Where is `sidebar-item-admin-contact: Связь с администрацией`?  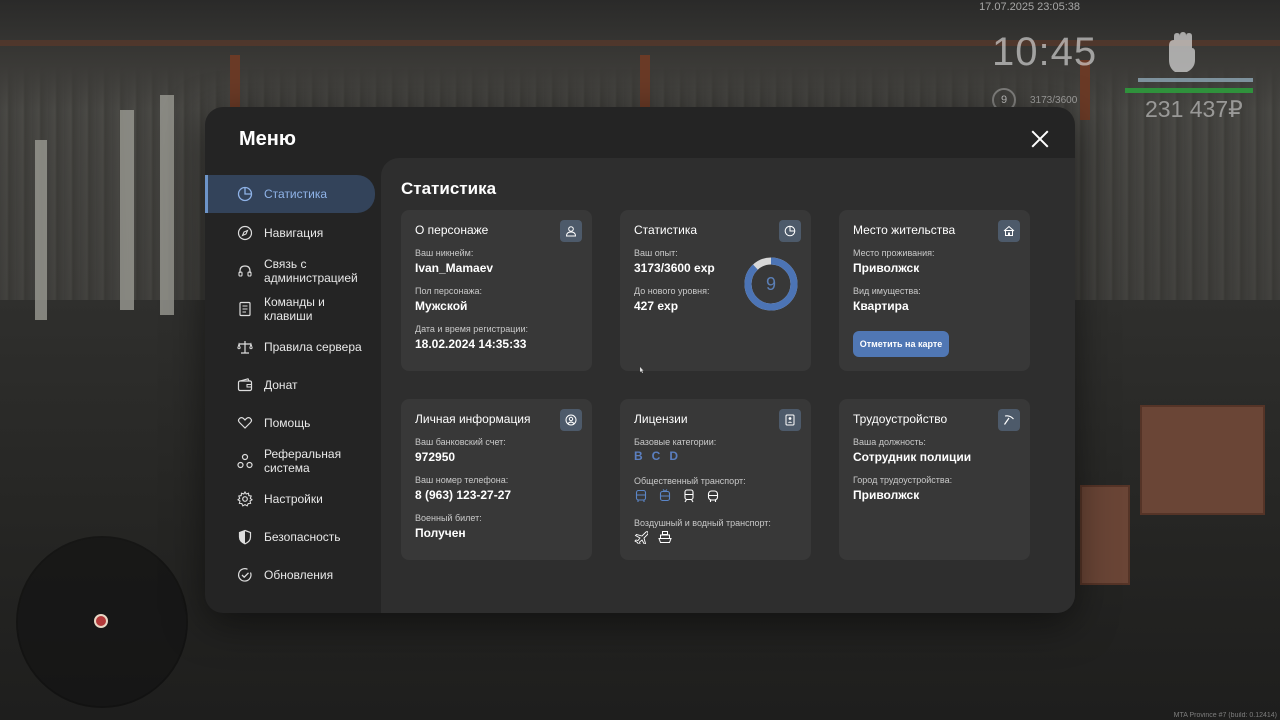 sidebar-item-admin-contact: Связь с администрацией is located at coordinates (293, 271).